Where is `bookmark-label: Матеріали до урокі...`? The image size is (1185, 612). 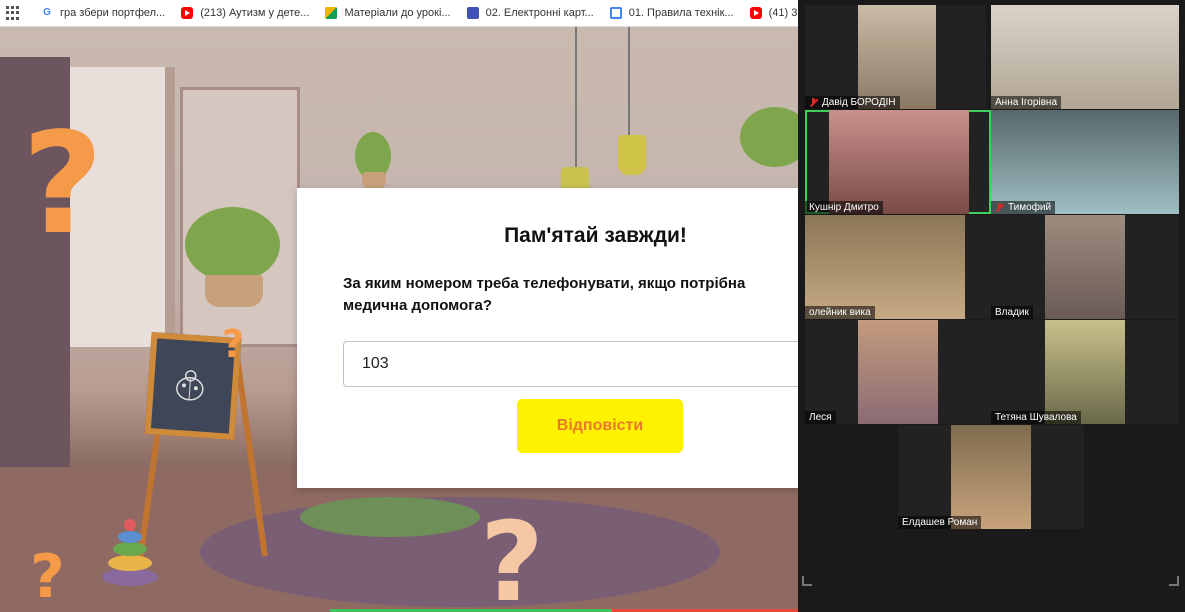
bookmark-label: Матеріали до урокі... is located at coordinates (397, 13).